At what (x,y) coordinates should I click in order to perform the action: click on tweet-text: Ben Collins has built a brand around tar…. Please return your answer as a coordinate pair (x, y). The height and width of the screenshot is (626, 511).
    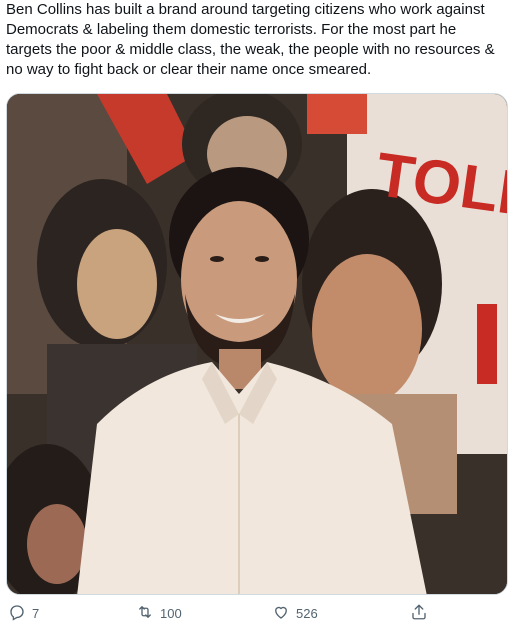
    Looking at the image, I should click on (250, 39).